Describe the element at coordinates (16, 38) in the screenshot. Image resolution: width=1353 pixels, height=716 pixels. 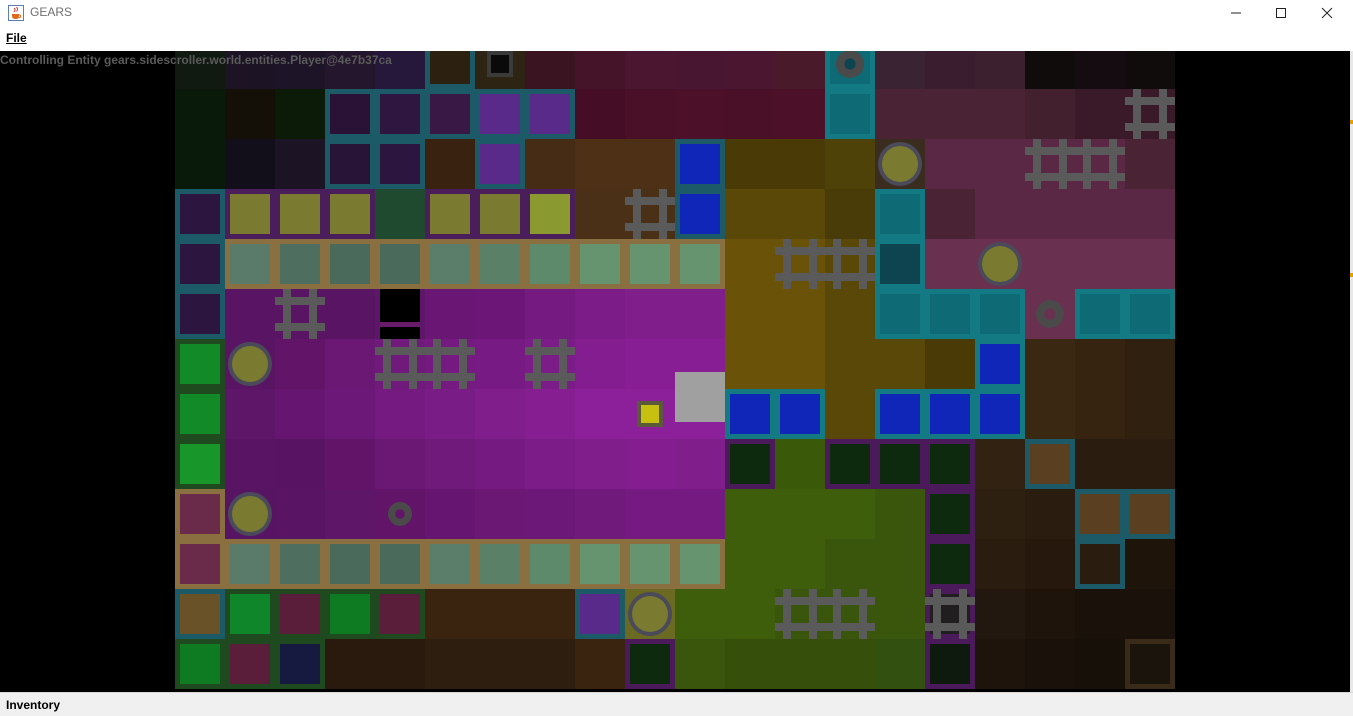
I see `menu-file: File` at that location.